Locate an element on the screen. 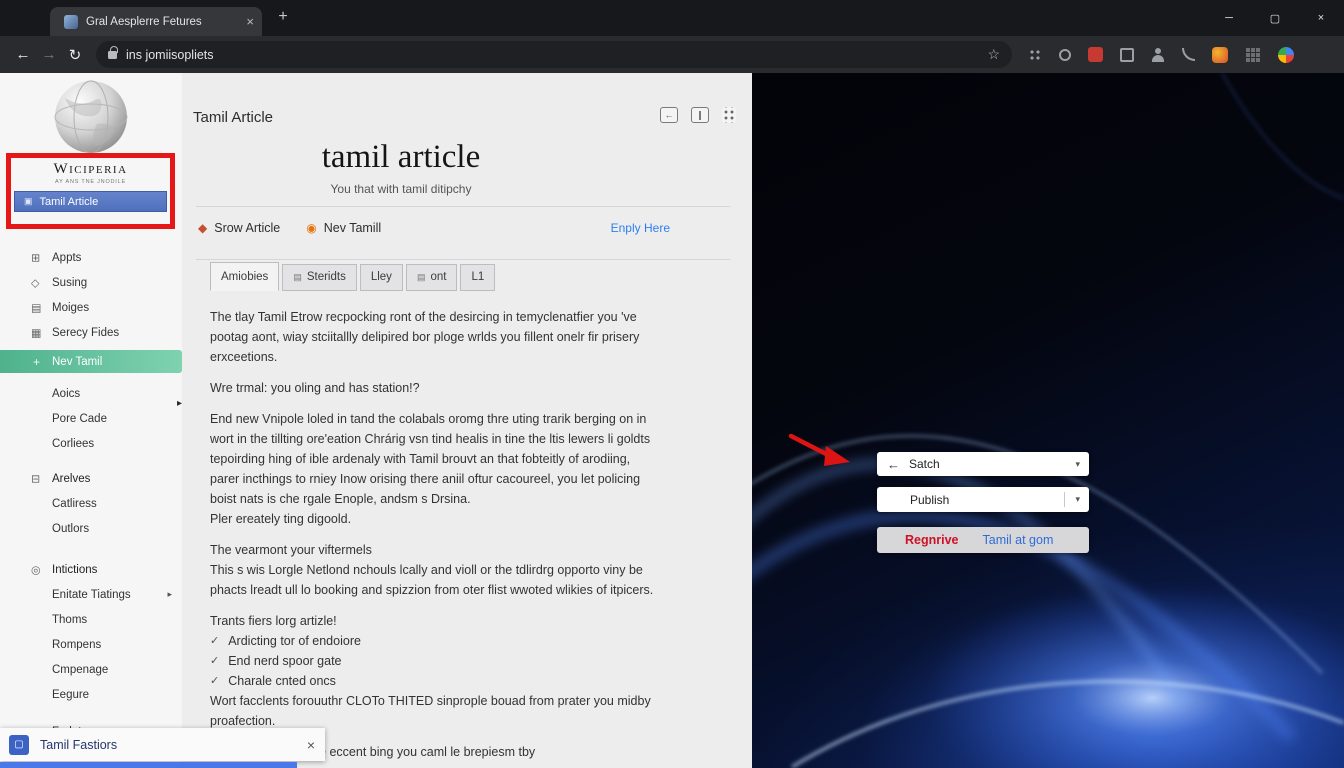 This screenshot has height=768, width=1344. sidebar-item-cmpenage: Cmpenage is located at coordinates (91, 669).